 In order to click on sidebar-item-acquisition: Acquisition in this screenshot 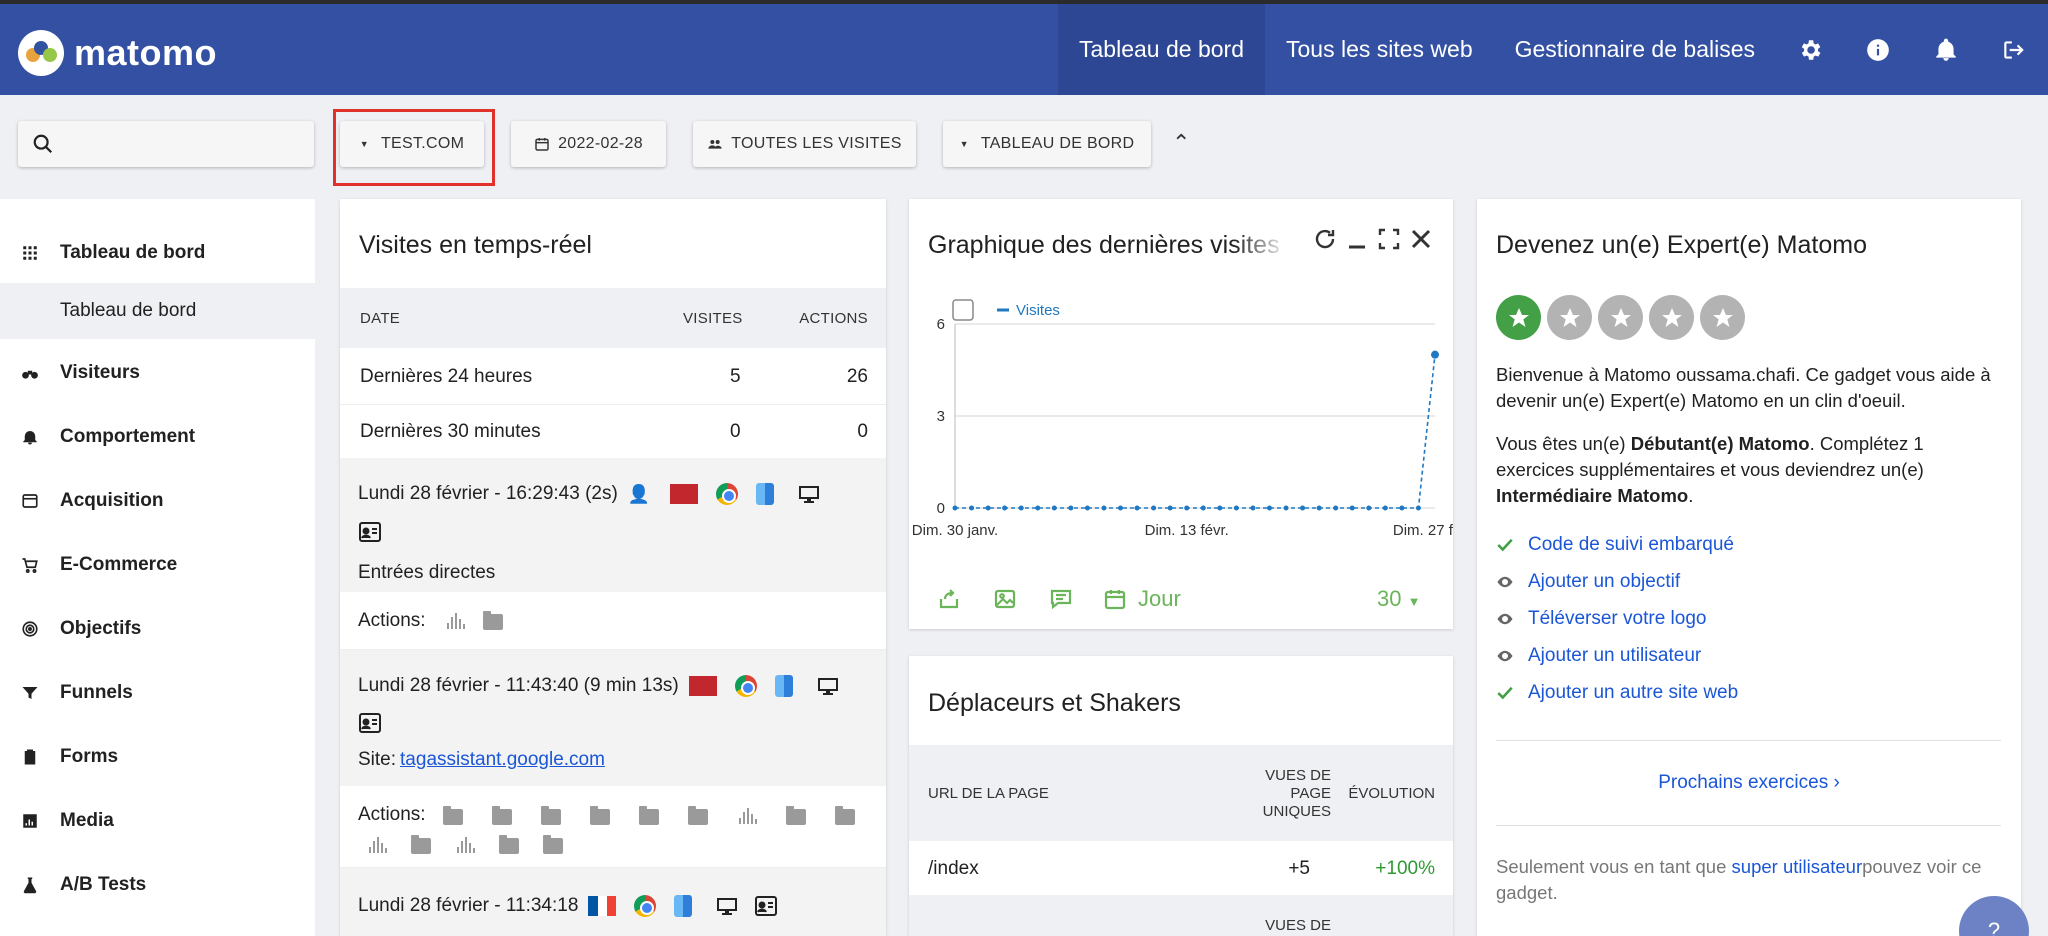, I will do `click(157, 501)`.